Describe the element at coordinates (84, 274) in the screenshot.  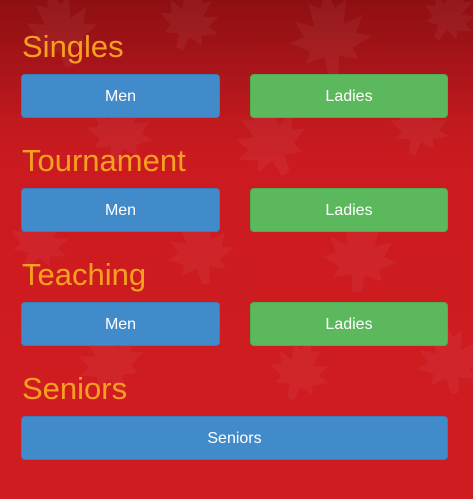
I see `section-title-teaching: Teaching` at that location.